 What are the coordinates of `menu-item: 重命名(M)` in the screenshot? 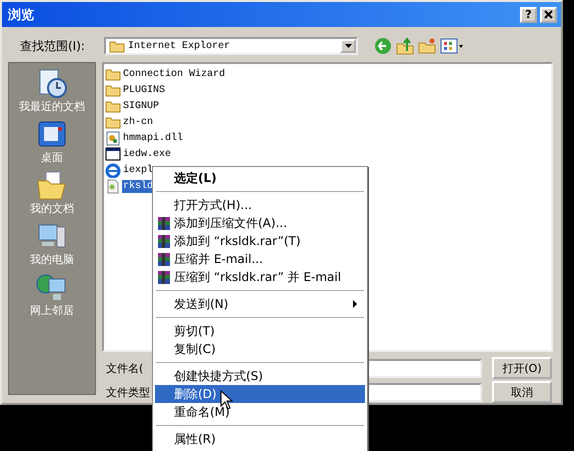 It's located at (260, 412).